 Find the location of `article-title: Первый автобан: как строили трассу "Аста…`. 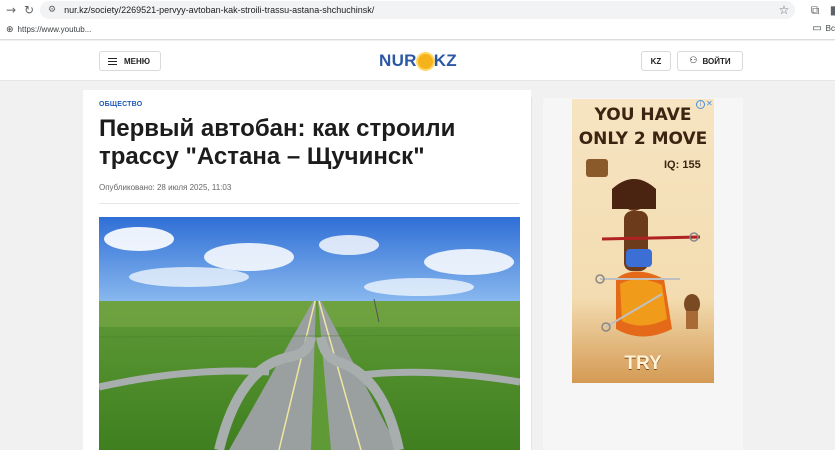

article-title: Первый автобан: как строили трассу "Аста… is located at coordinates (277, 142).